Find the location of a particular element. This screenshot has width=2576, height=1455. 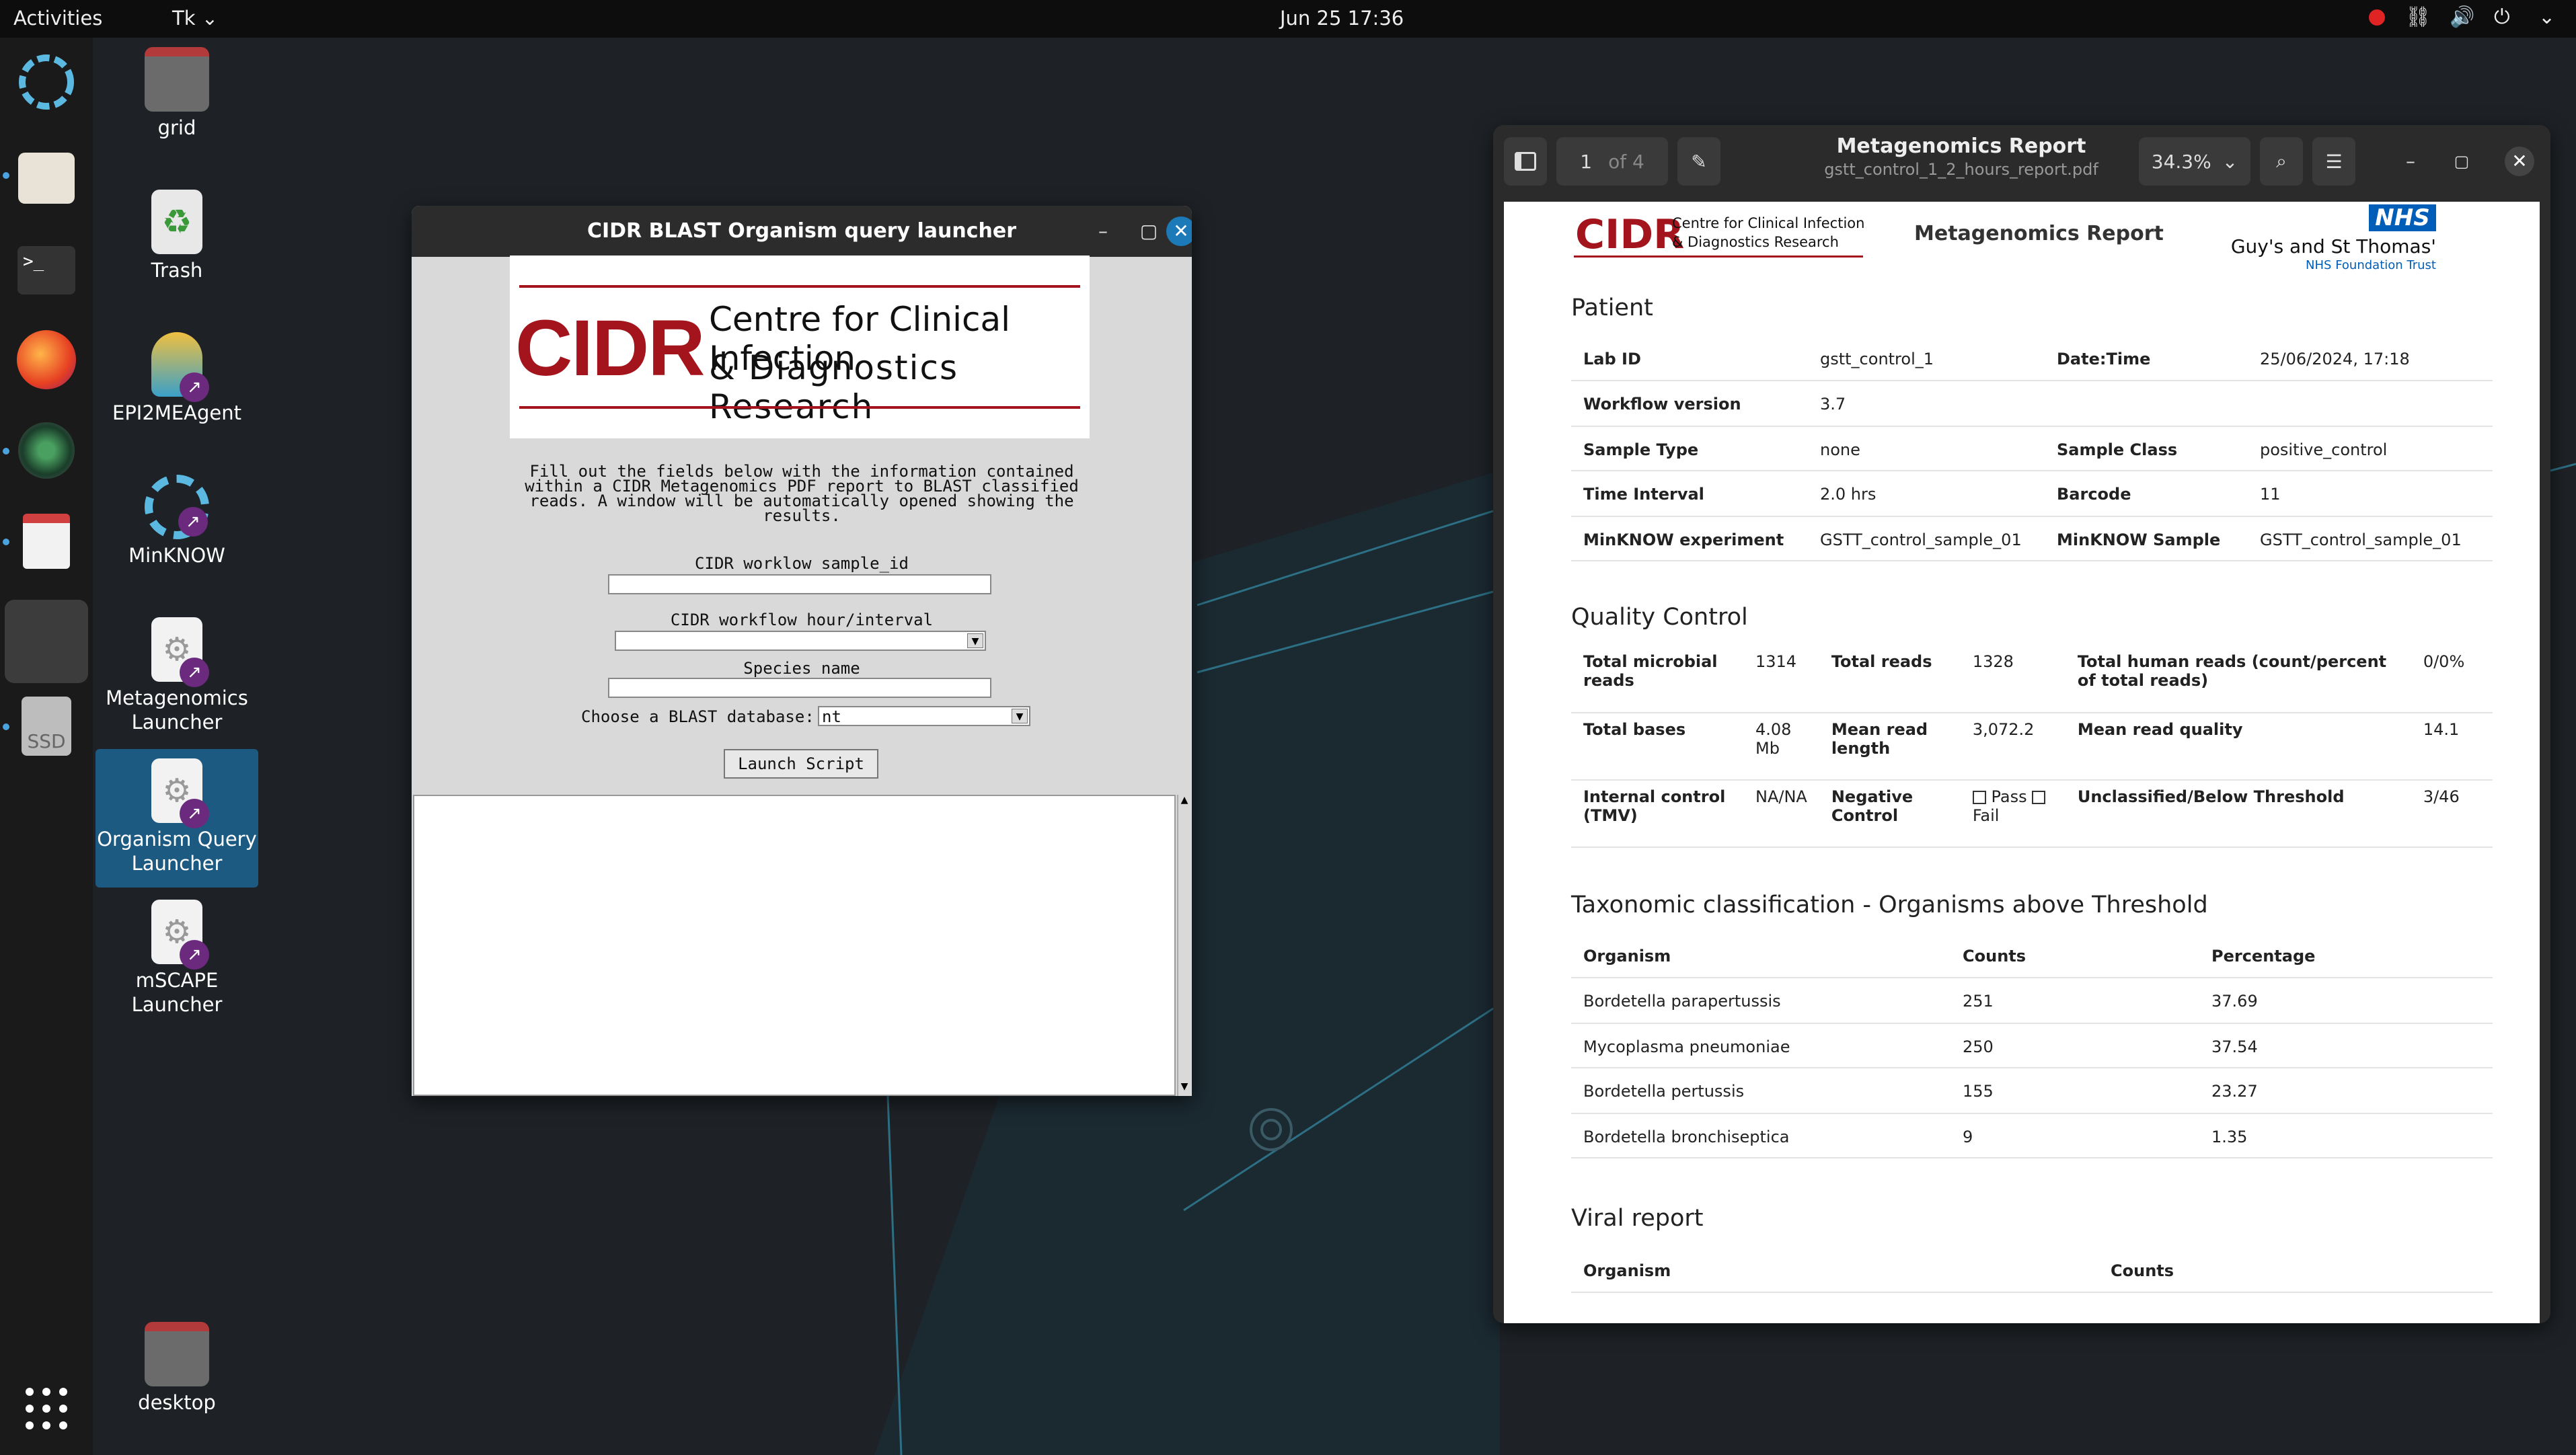

output-scrollbar: ▲ ▼ is located at coordinates (1183, 945).